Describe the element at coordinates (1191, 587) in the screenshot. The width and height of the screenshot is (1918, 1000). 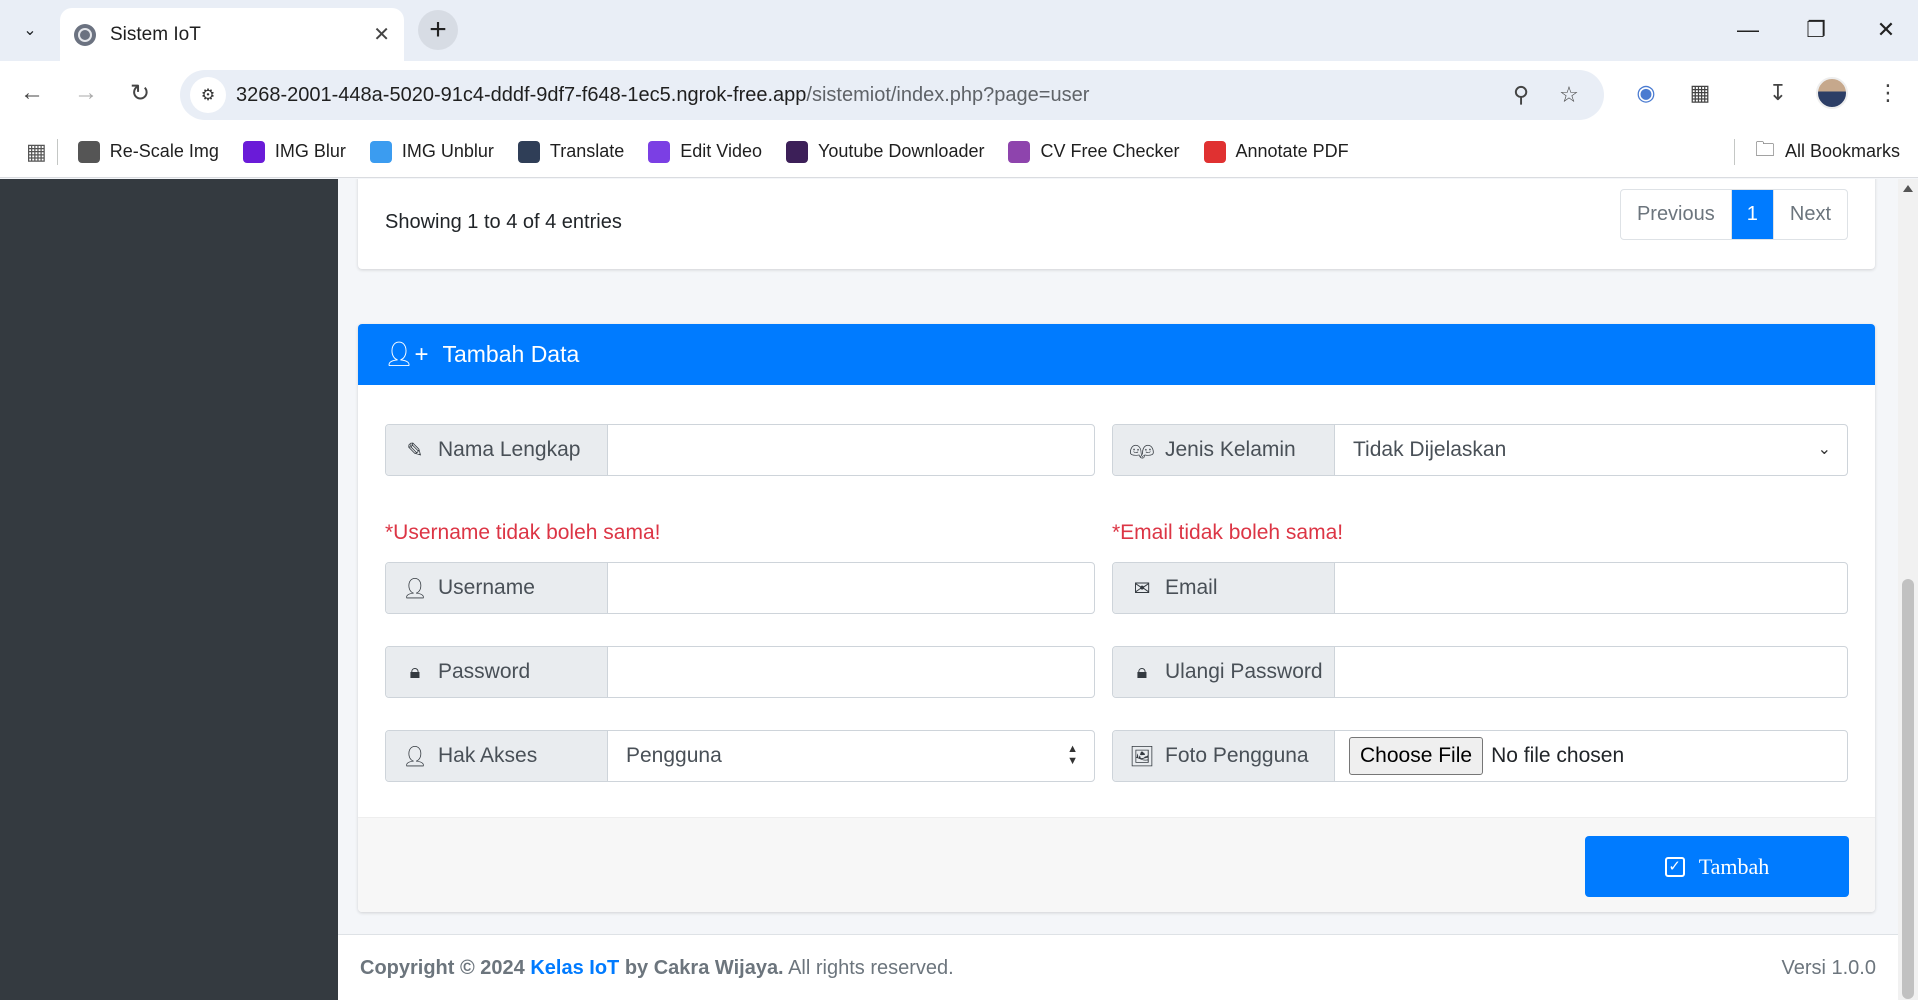
I see `email-label: Email` at that location.